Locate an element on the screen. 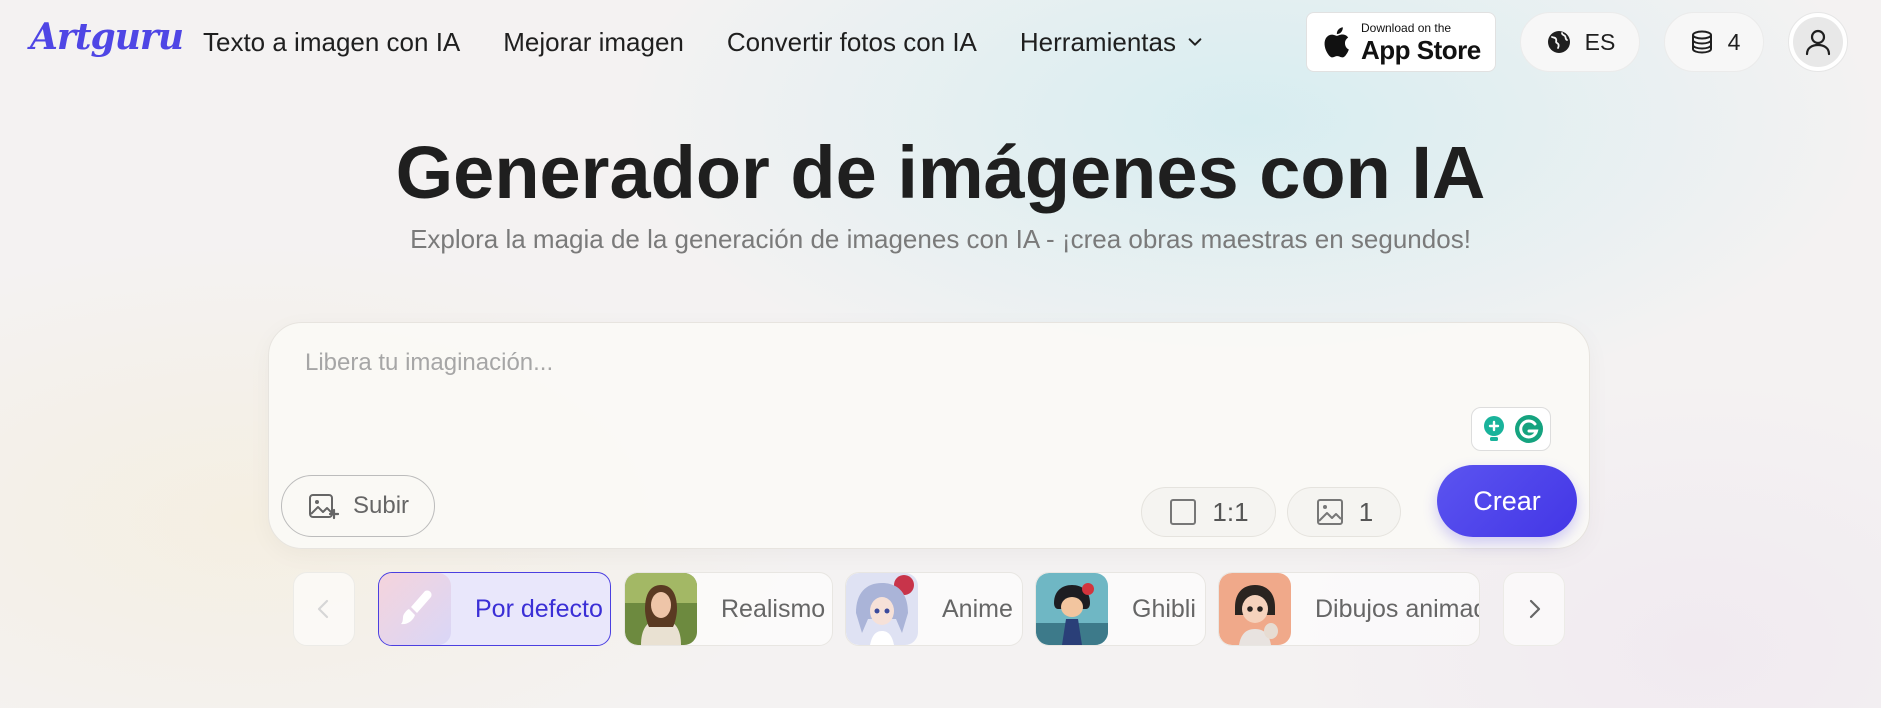  nav-tools-dropdown: Herramientas is located at coordinates (1112, 42).